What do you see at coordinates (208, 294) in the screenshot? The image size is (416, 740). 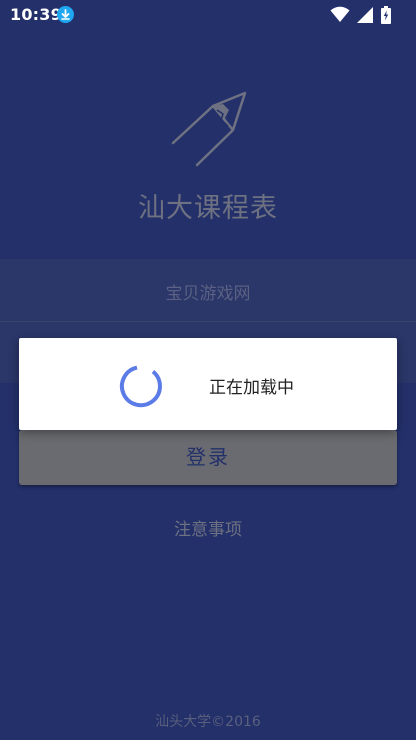 I see `username-value: 宝贝游戏网` at bounding box center [208, 294].